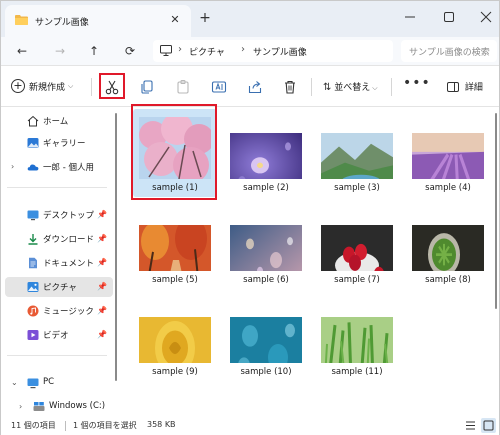 The height and width of the screenshot is (435, 500). I want to click on maximize-button, so click(449, 17).